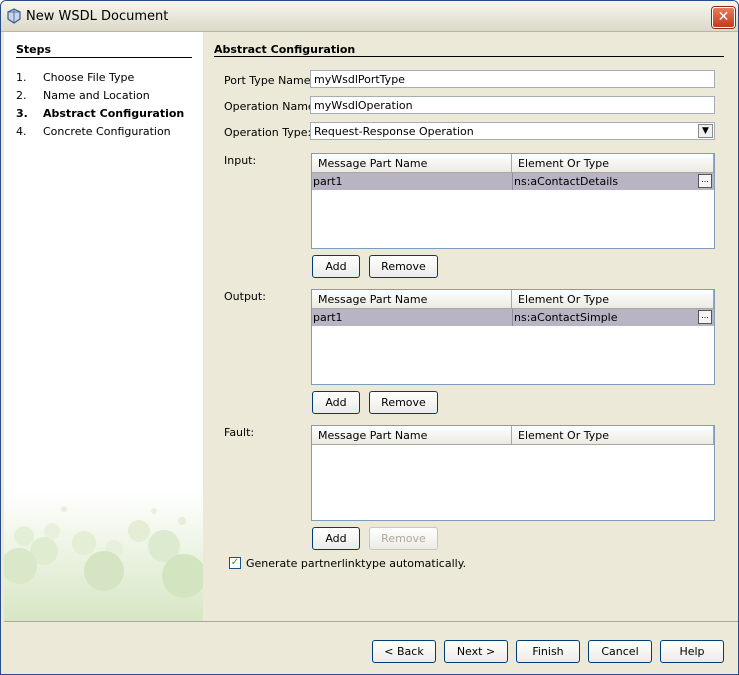 This screenshot has height=675, width=739. I want to click on fault-label: Fault:, so click(239, 432).